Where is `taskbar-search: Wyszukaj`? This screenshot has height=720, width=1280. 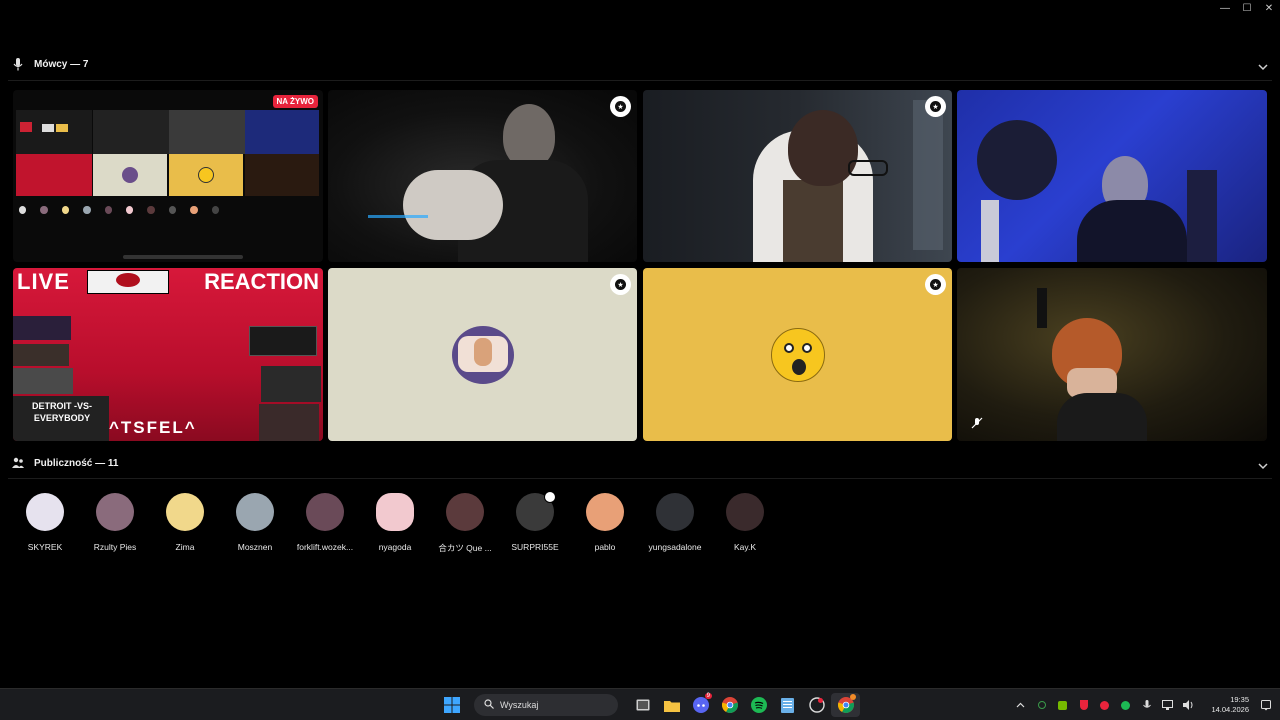
taskbar-search: Wyszukaj is located at coordinates (546, 705).